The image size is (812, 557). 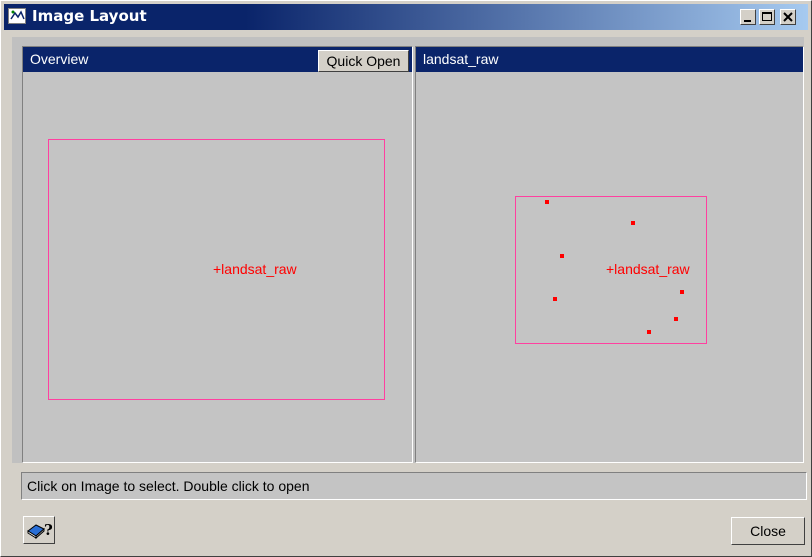 I want to click on minimize-icon, so click(x=747, y=21).